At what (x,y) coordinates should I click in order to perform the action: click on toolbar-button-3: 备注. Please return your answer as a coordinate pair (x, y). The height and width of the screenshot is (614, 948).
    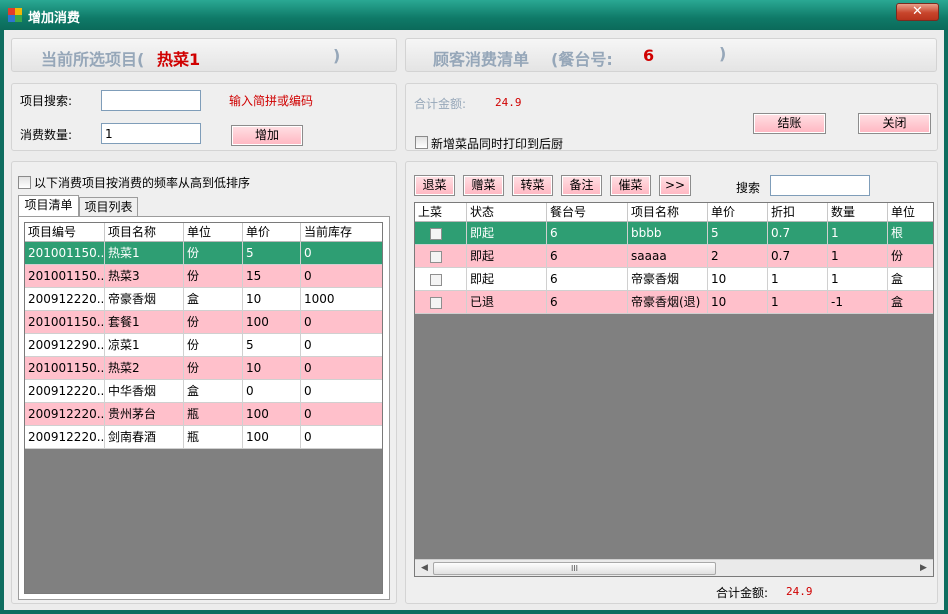
    Looking at the image, I should click on (581, 185).